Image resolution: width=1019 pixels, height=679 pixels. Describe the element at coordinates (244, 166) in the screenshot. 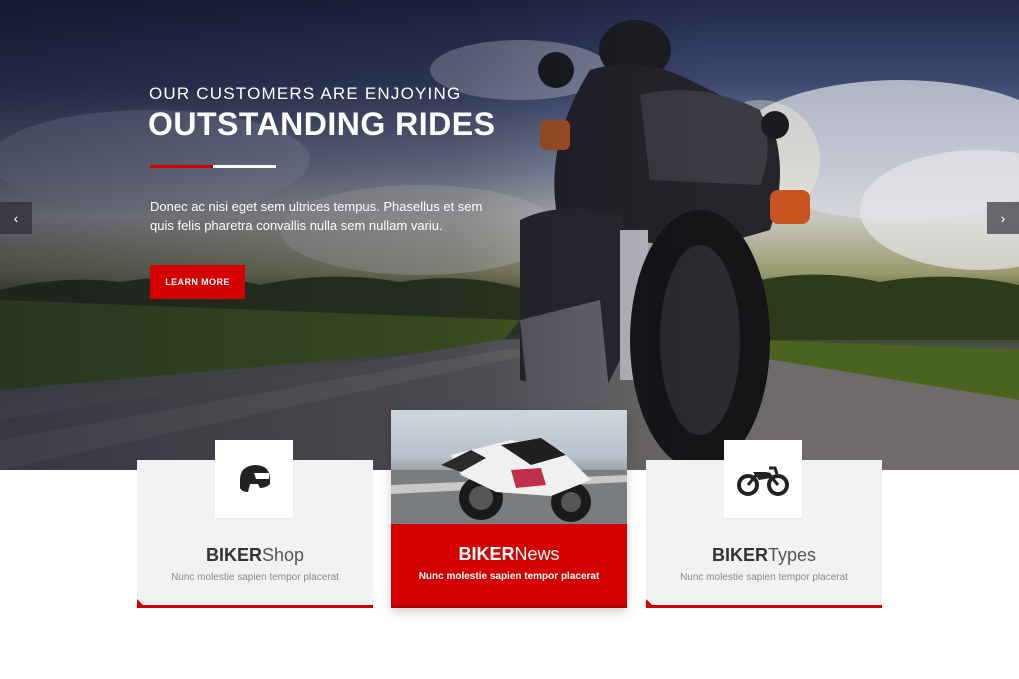

I see `divider-white` at that location.